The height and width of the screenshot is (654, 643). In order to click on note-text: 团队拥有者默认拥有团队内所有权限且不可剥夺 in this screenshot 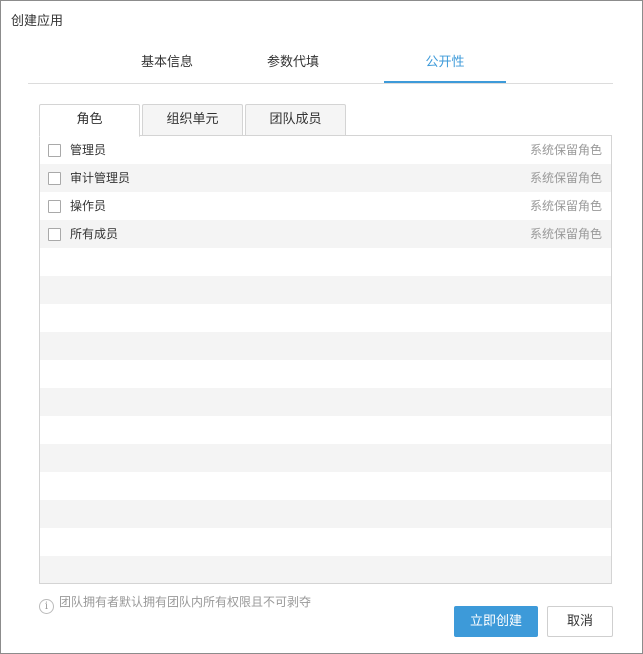, I will do `click(185, 602)`.